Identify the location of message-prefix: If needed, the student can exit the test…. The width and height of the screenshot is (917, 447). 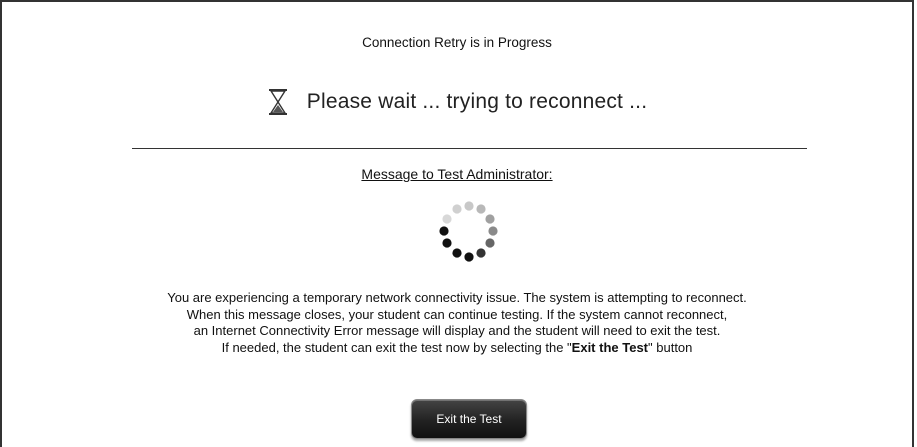
(396, 347).